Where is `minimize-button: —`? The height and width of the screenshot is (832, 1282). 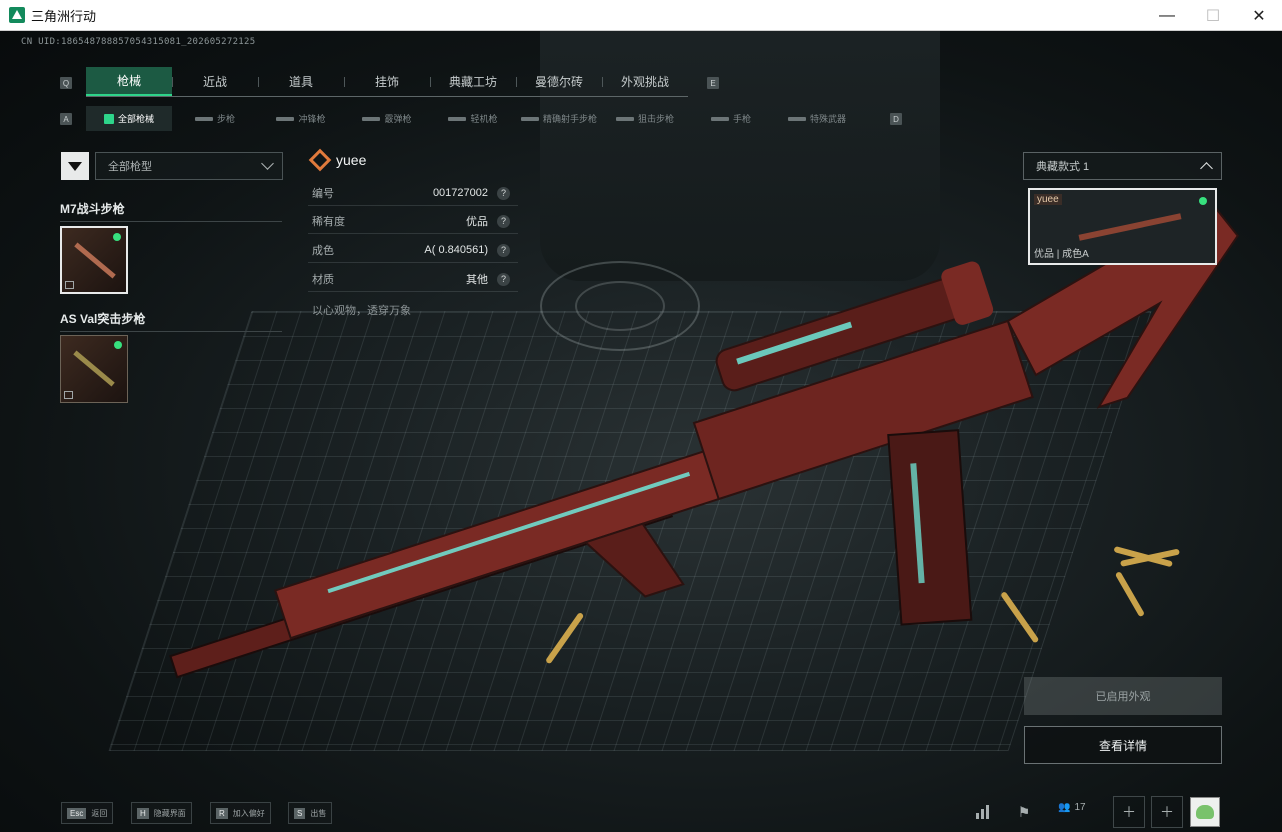
minimize-button: — is located at coordinates (1167, 15).